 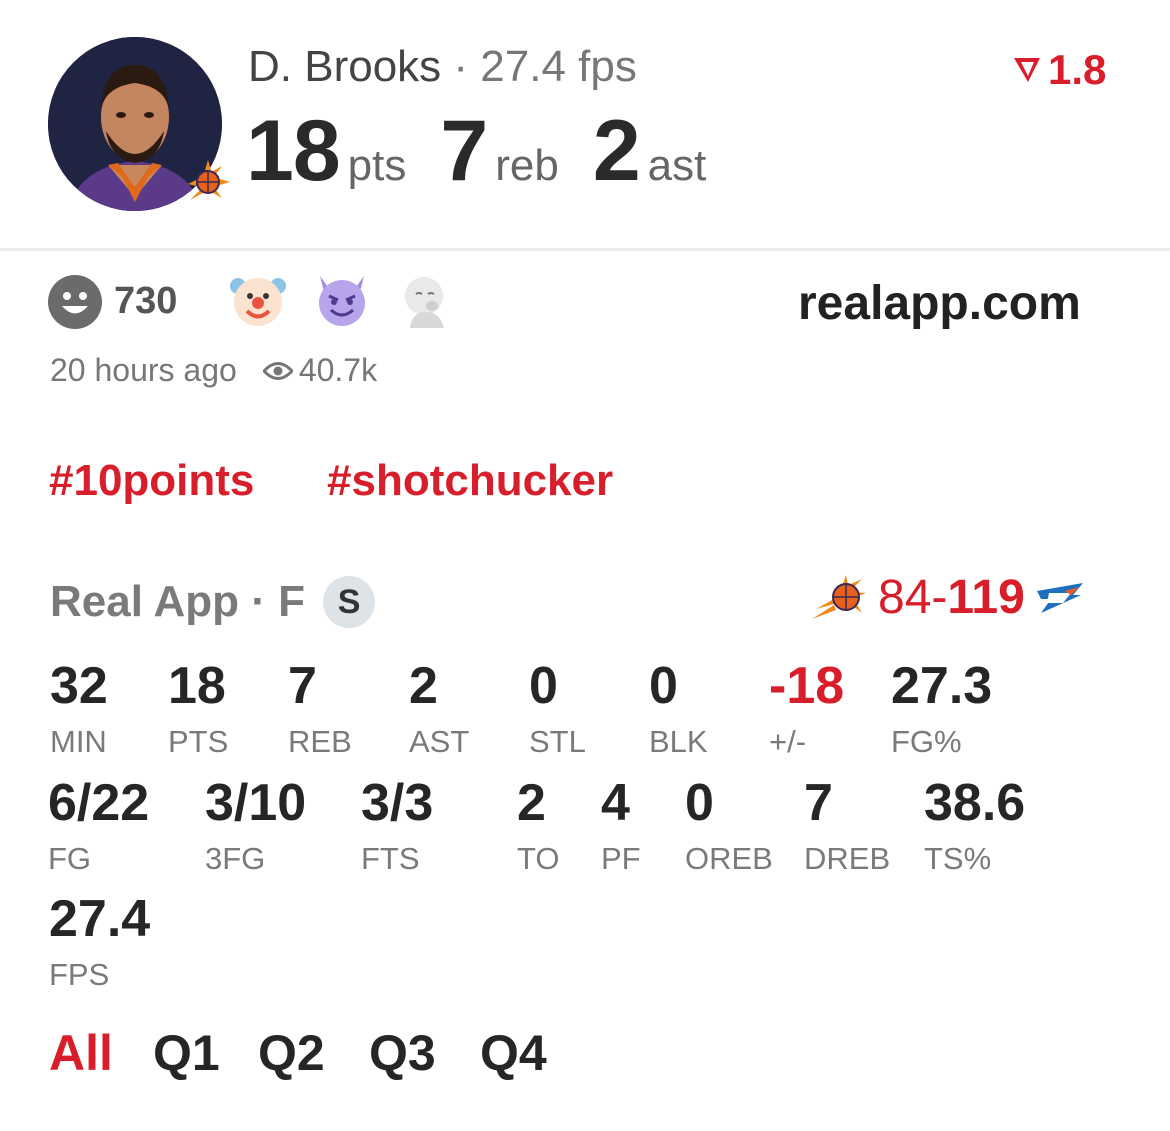 I want to click on stat-stl: 0 STL, so click(x=557, y=708).